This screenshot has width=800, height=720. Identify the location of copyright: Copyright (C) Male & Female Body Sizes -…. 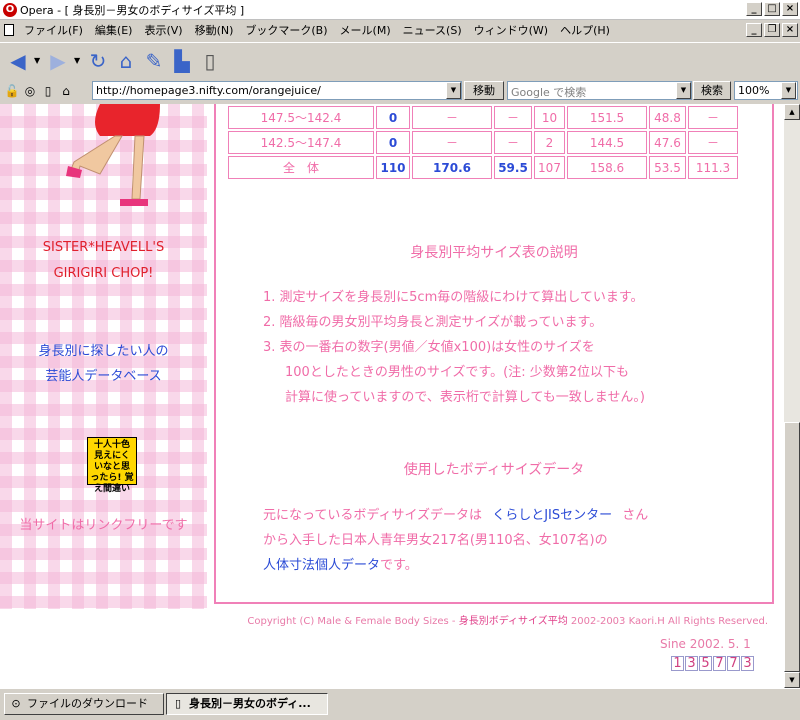
(489, 619).